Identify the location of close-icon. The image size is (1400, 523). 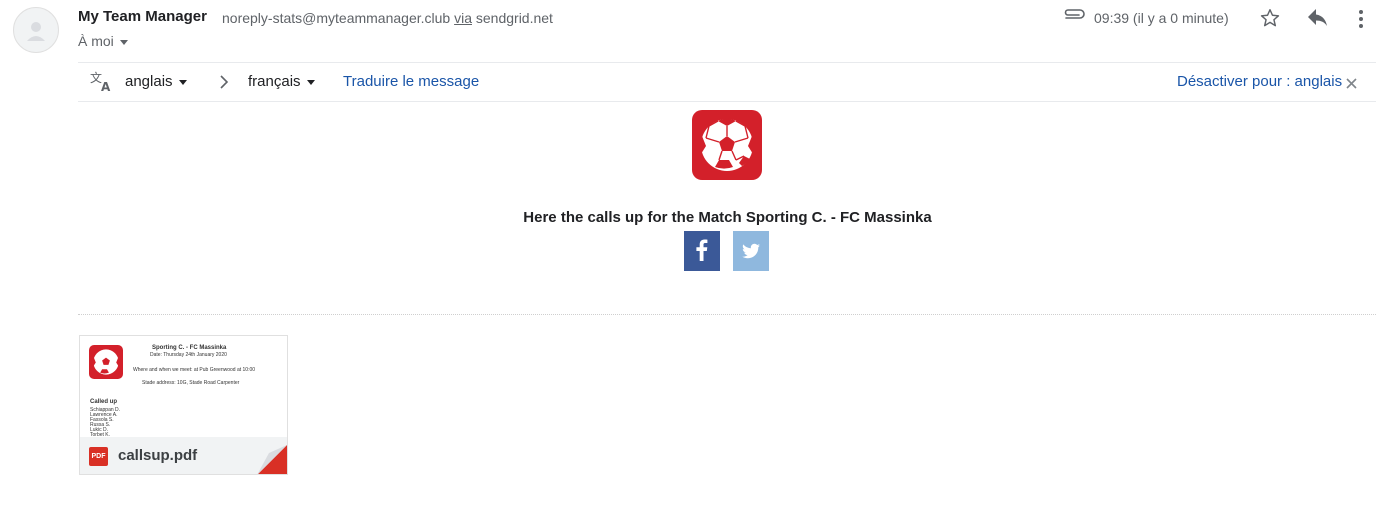
(1351, 85).